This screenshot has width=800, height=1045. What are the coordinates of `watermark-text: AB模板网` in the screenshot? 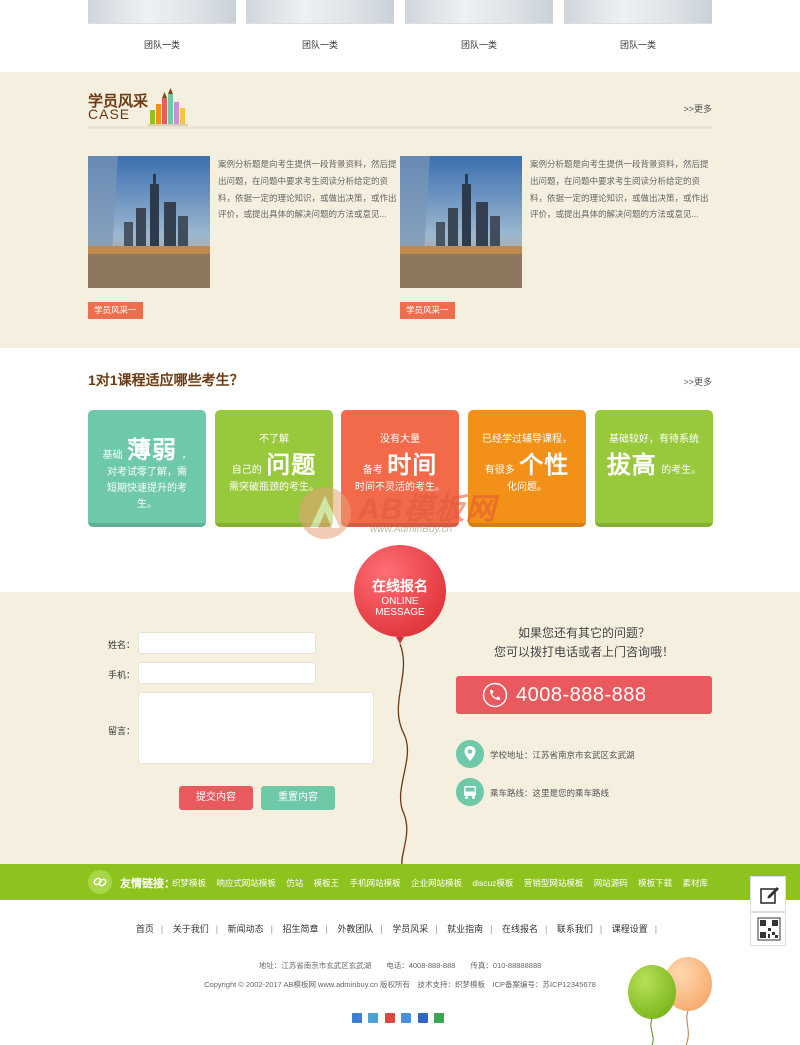 It's located at (427, 509).